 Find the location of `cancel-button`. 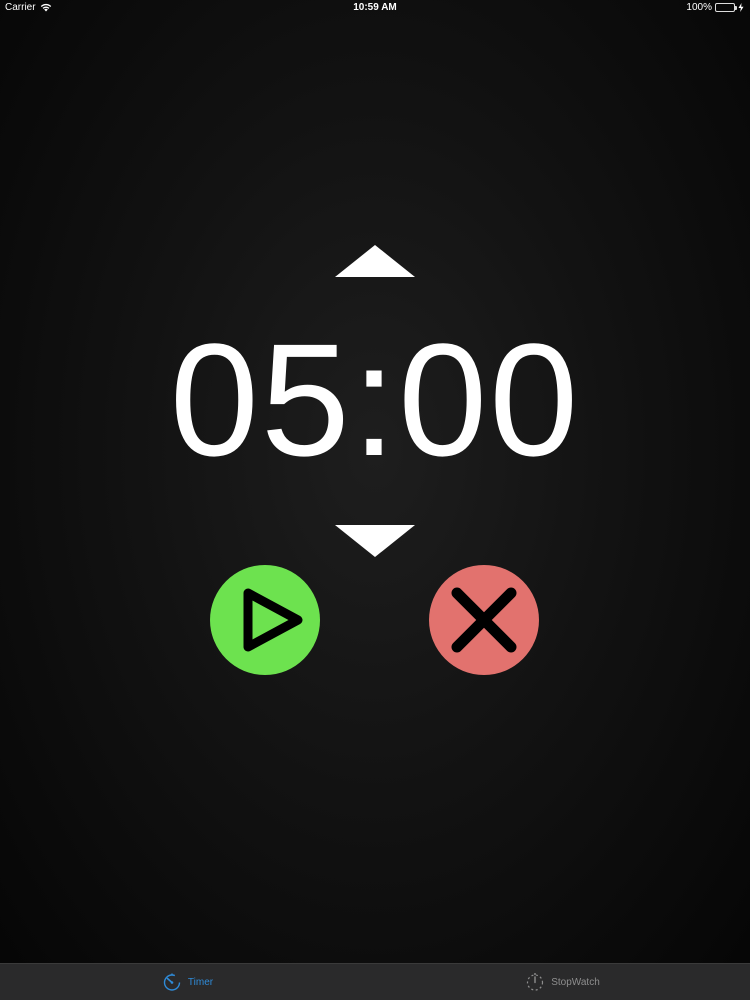

cancel-button is located at coordinates (484, 620).